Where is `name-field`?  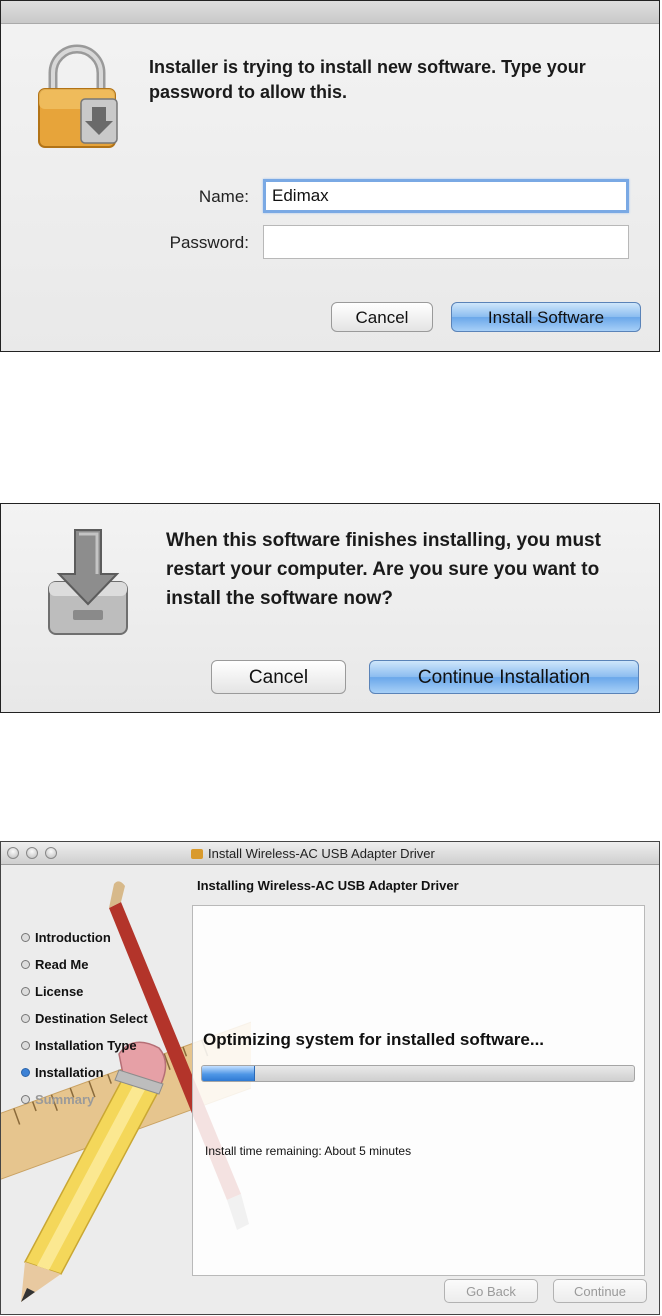 name-field is located at coordinates (446, 196).